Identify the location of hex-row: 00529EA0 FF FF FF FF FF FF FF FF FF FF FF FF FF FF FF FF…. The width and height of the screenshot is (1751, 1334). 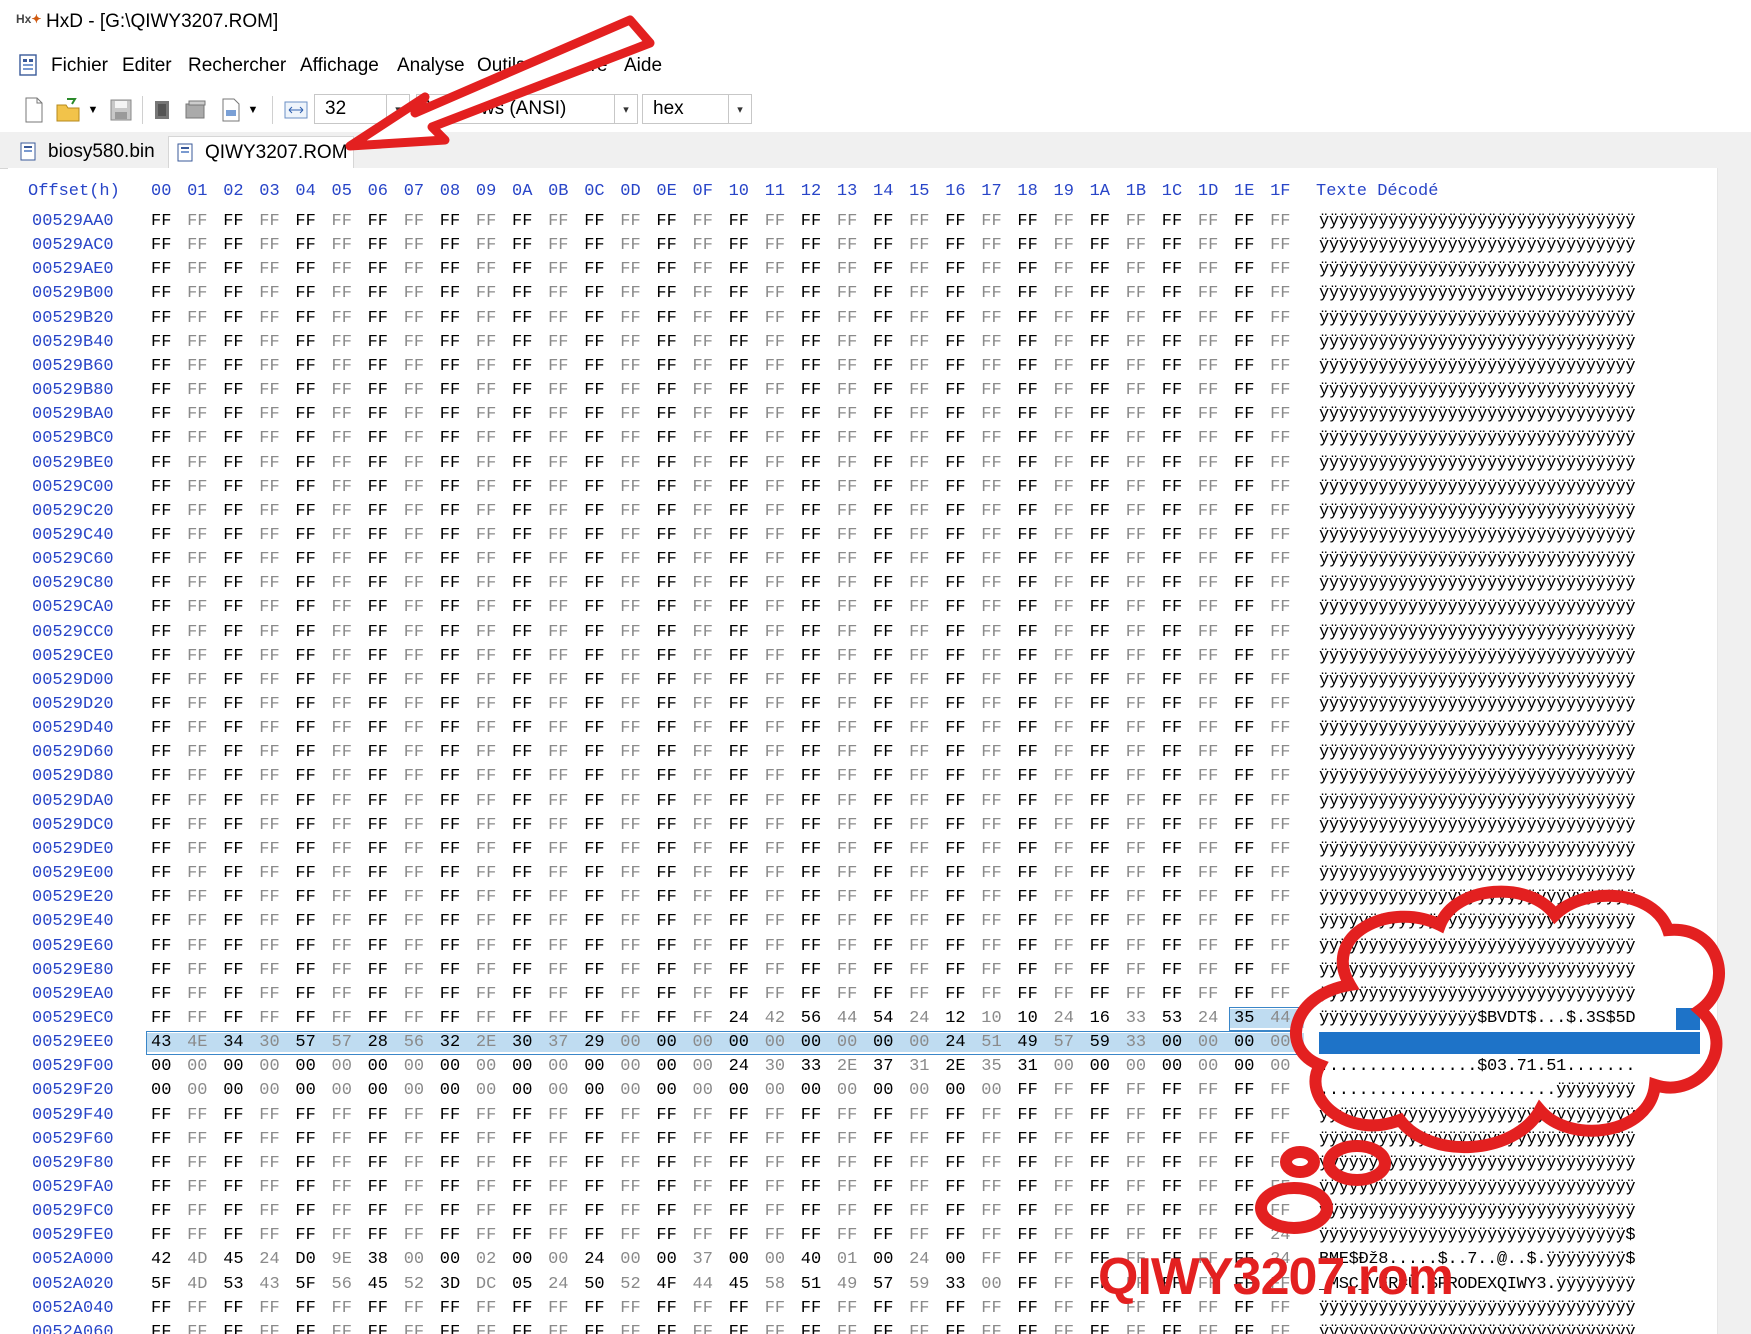
(862, 997).